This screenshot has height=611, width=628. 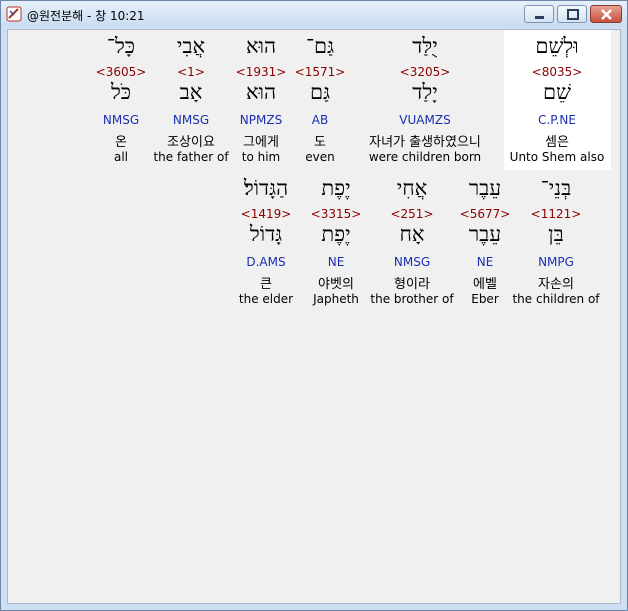 What do you see at coordinates (86, 16) in the screenshot?
I see `window-title: @원전분해 - 창 10:21` at bounding box center [86, 16].